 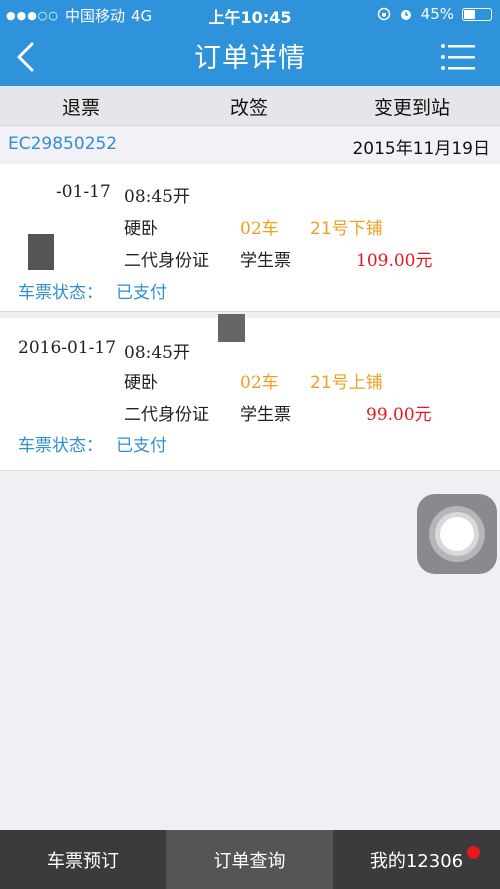 I want to click on ticket-berth: 21号上铺, so click(x=346, y=383).